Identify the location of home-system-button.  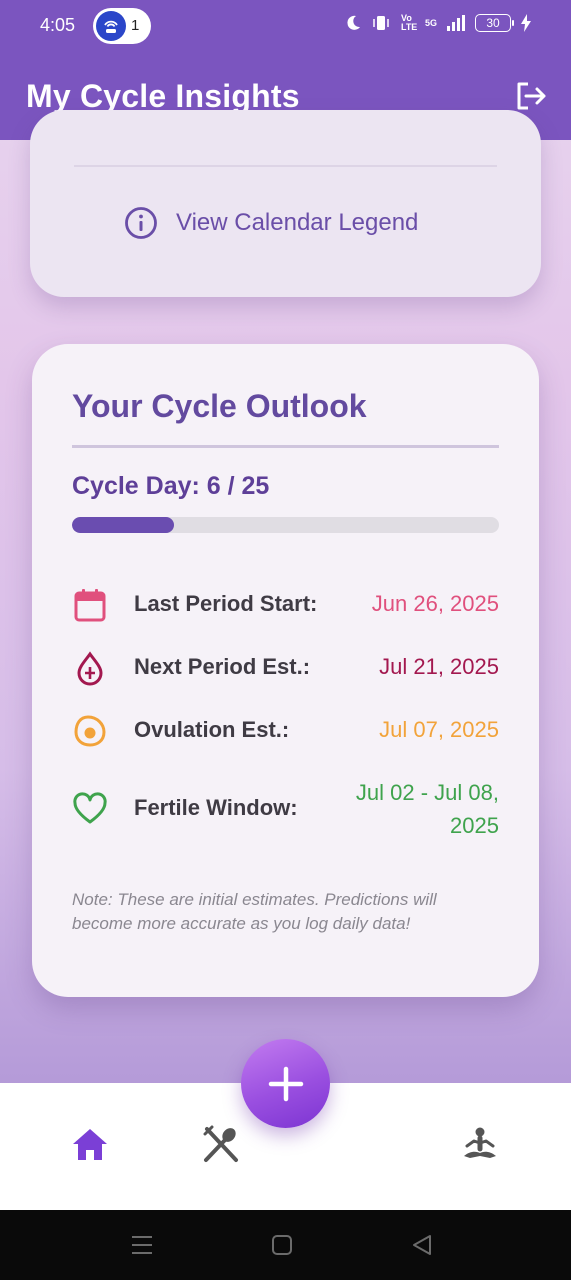
(282, 1245).